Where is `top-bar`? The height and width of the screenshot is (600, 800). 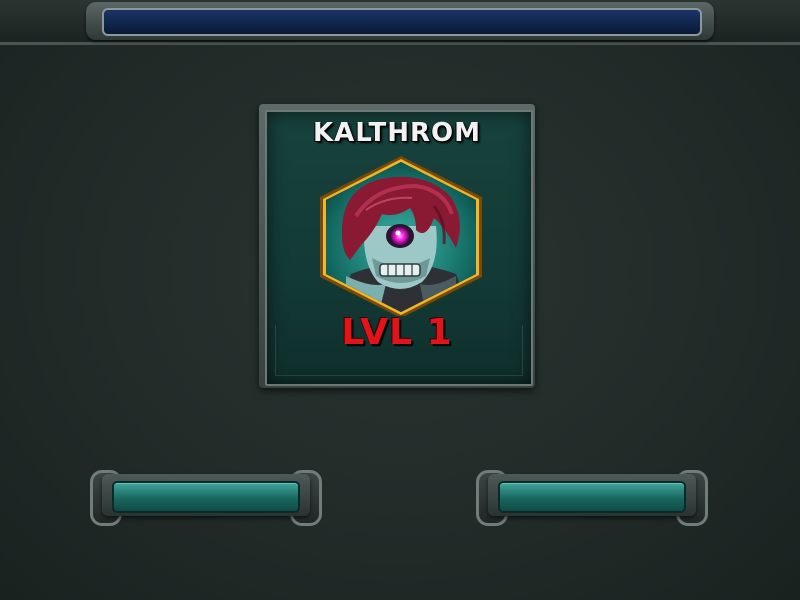
top-bar is located at coordinates (402, 22).